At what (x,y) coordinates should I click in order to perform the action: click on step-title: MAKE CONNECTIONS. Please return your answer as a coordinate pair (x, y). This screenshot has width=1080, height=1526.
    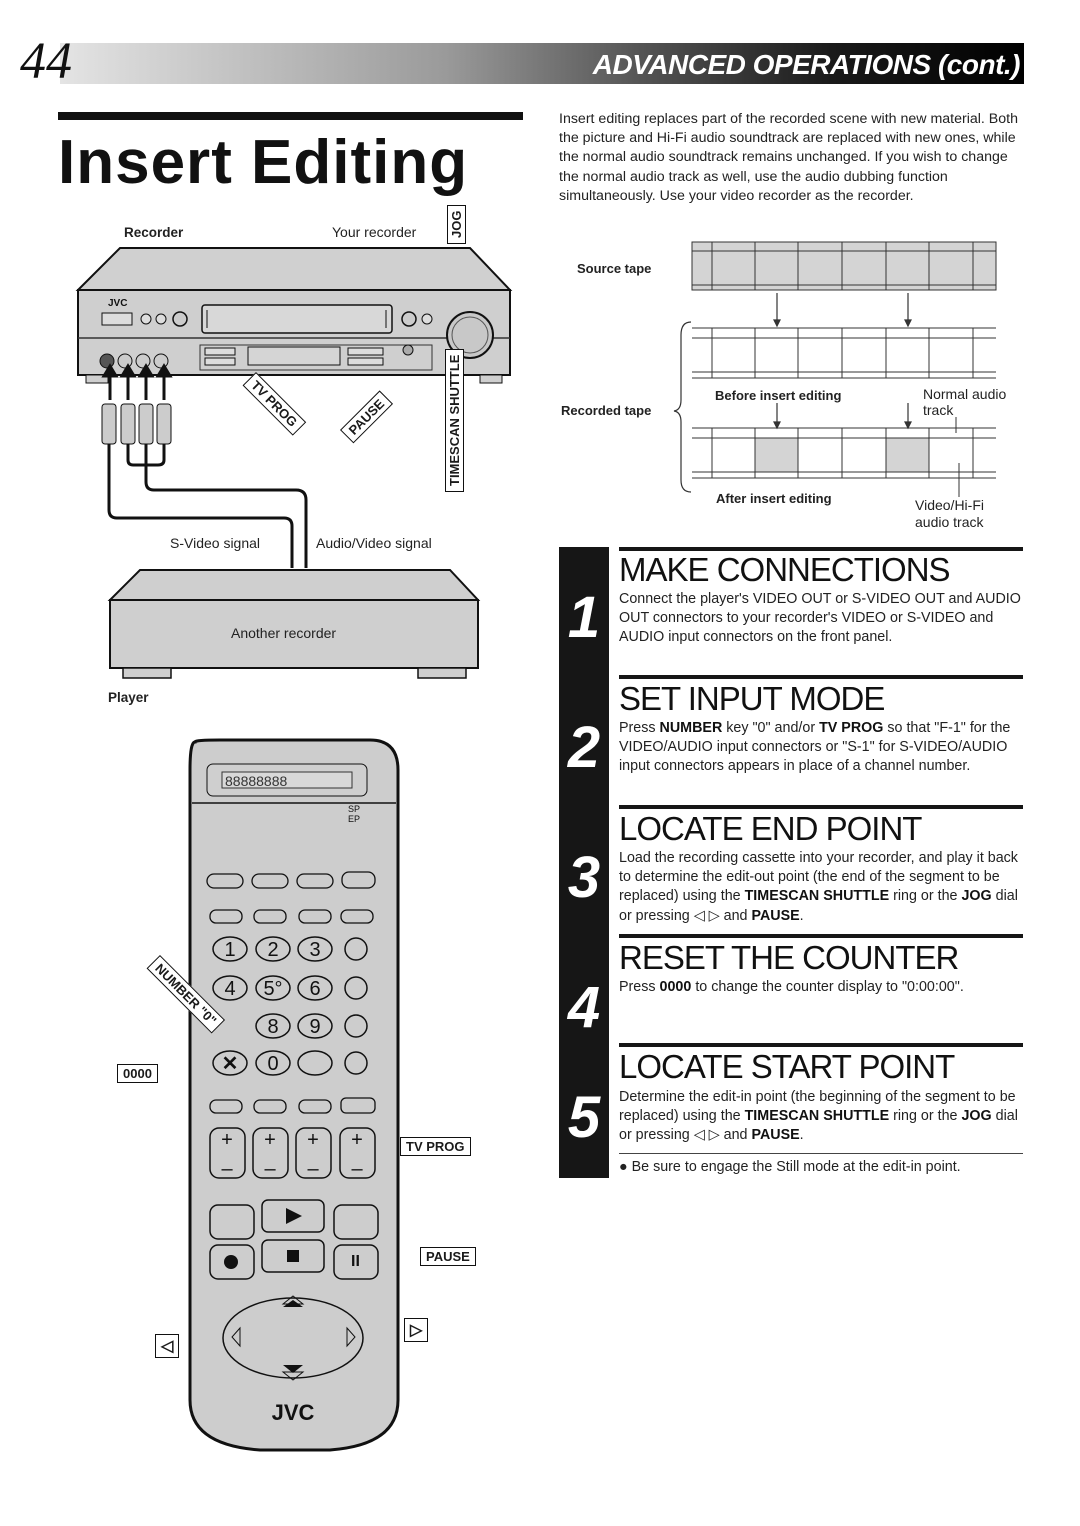
    Looking at the image, I should click on (785, 569).